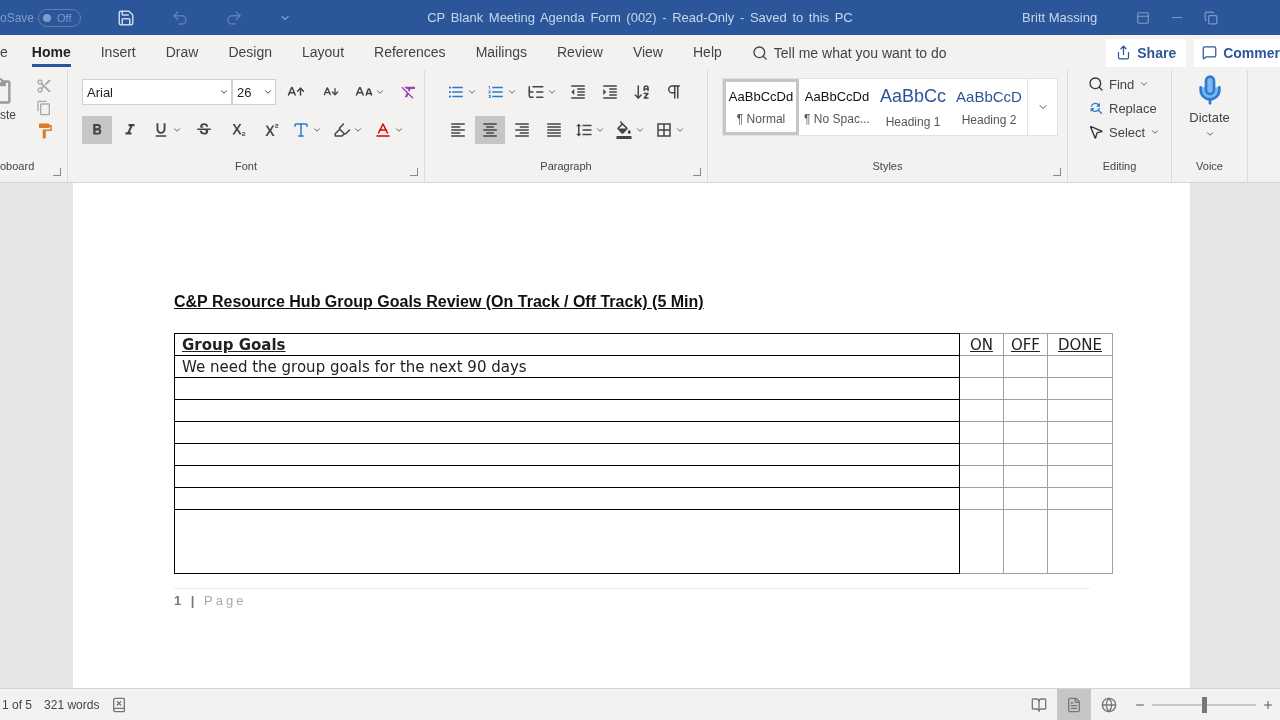 Image resolution: width=1280 pixels, height=720 pixels. I want to click on find-button: Find, so click(1124, 84).